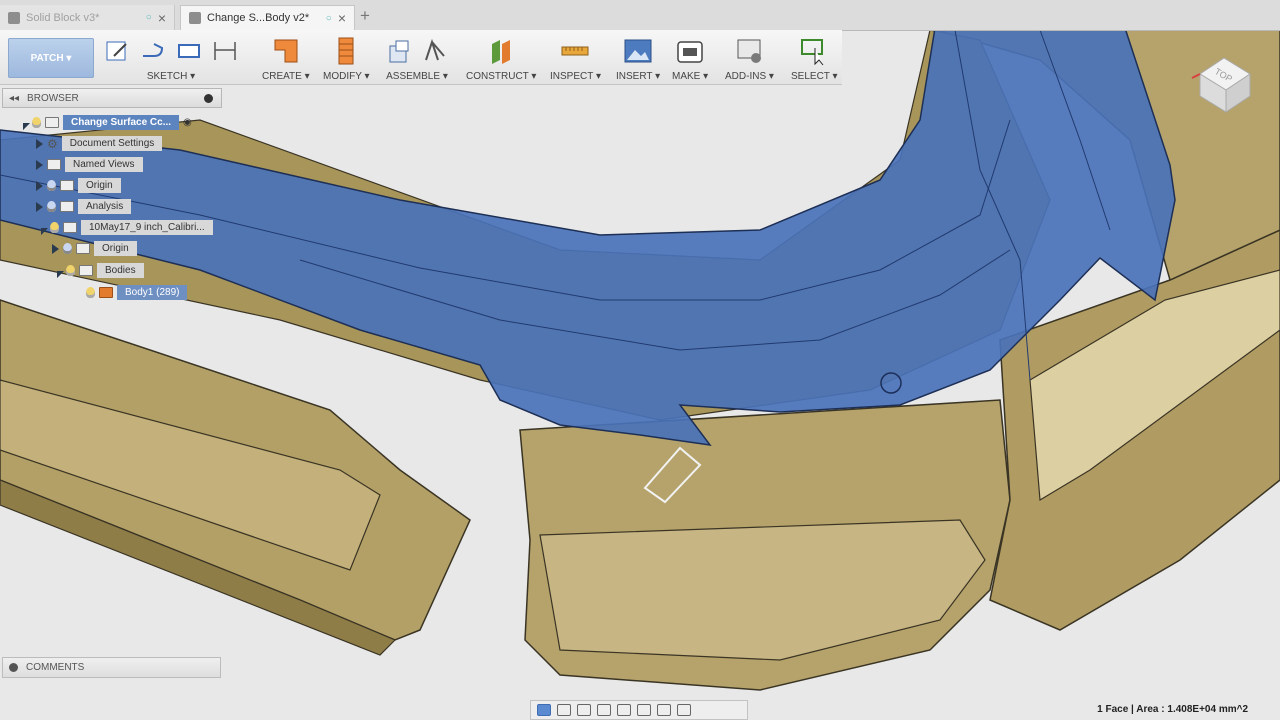 The image size is (1280, 720). What do you see at coordinates (111, 667) in the screenshot?
I see `comments-panel: COMMENTS` at bounding box center [111, 667].